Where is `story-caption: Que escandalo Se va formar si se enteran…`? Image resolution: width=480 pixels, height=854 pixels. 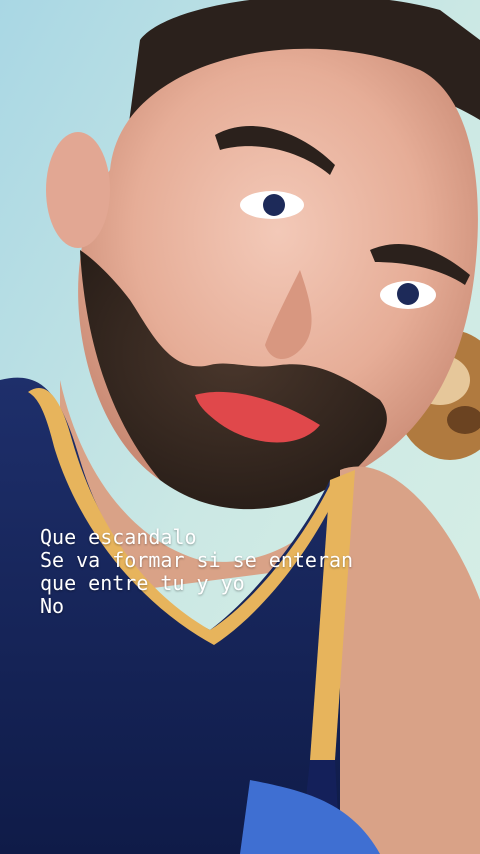
story-caption: Que escandalo Se va formar si se enteran… is located at coordinates (250, 572).